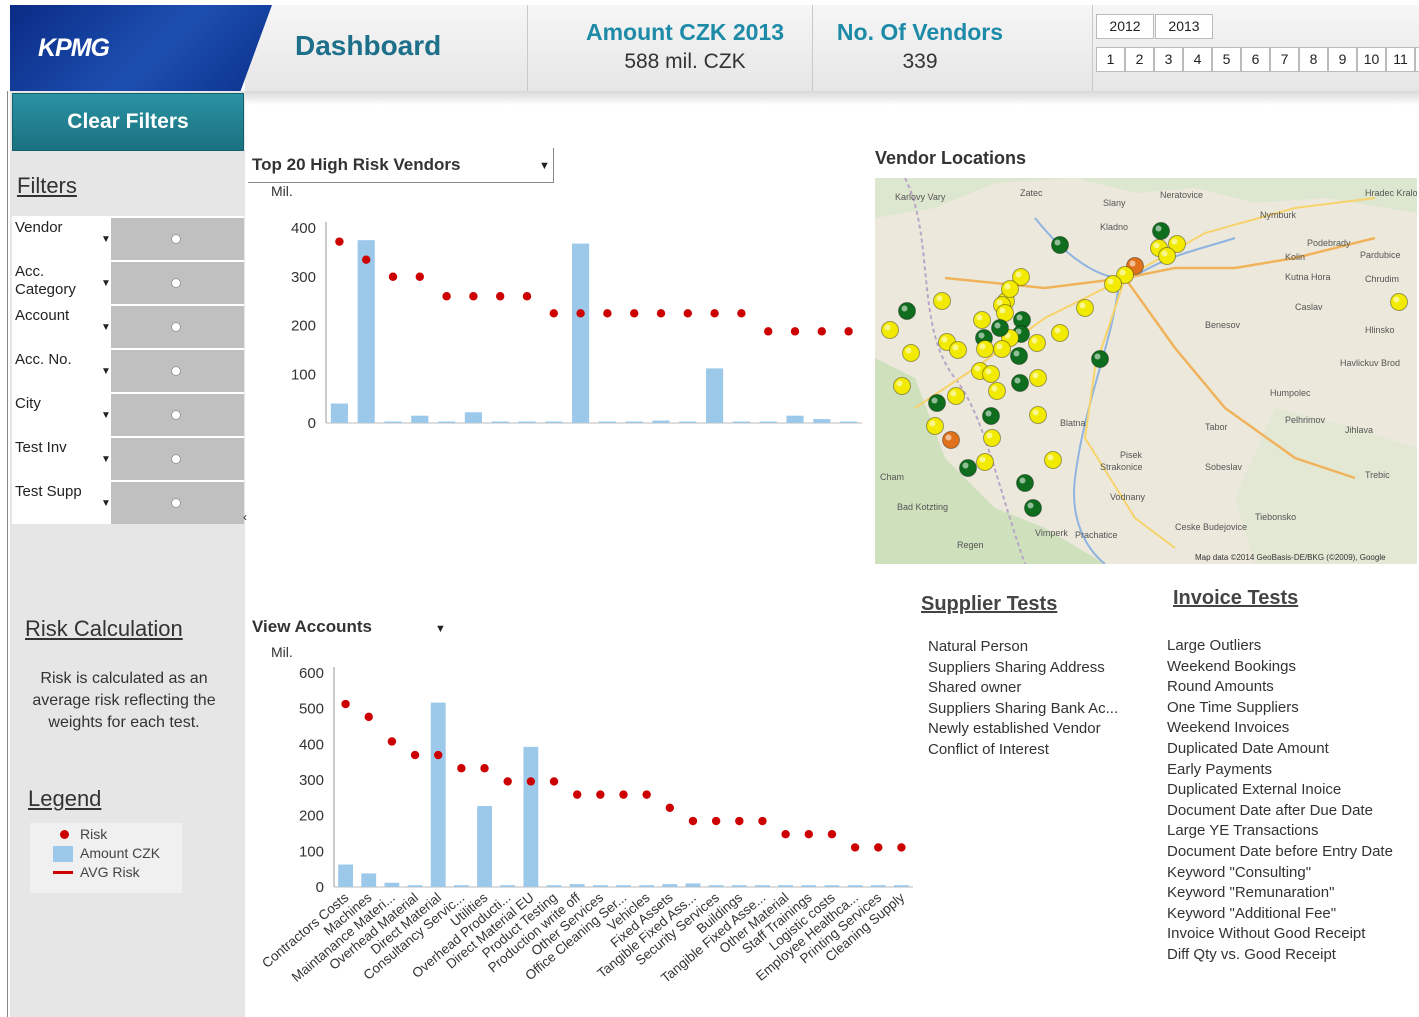 This screenshot has height=1017, width=1419. I want to click on month-button: 6, so click(1255, 59).